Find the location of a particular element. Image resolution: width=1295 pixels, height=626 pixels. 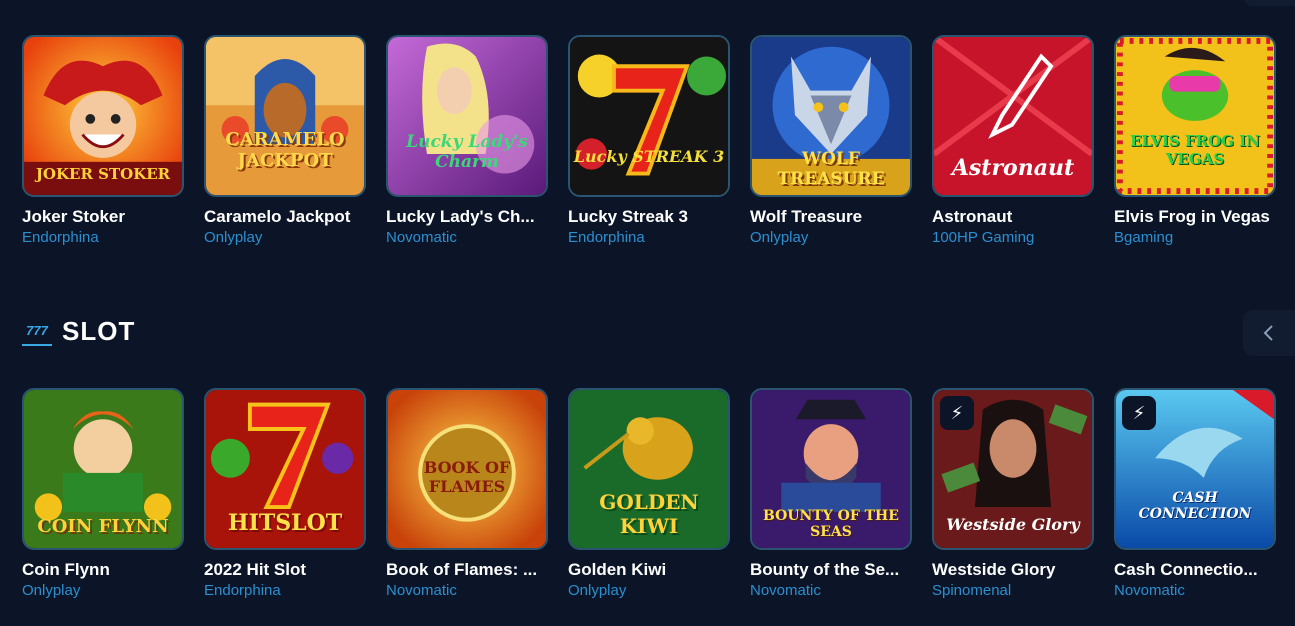

game-card-astronaut: Astronaut Astronaut 100HP Gaming is located at coordinates (1013, 141).